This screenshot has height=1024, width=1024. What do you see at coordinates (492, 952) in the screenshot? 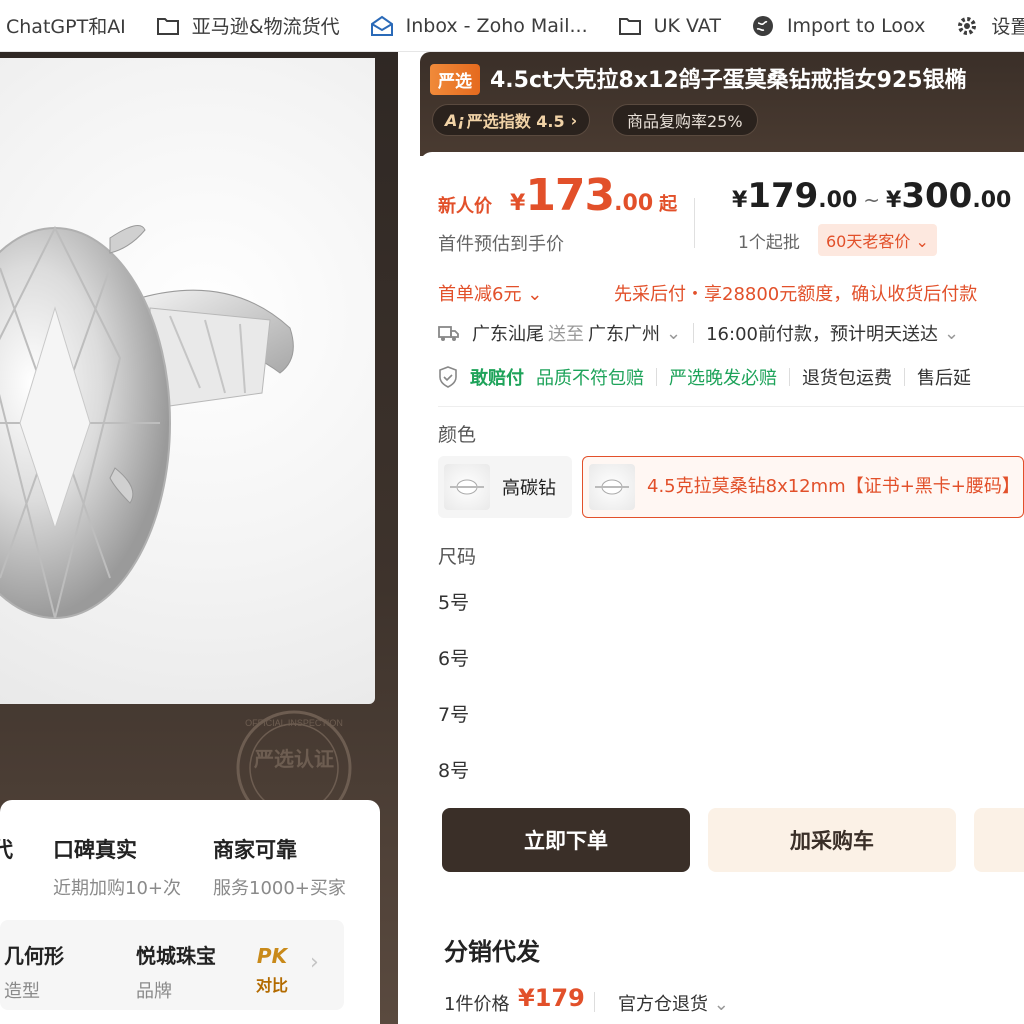
I see `distribution-title: 分销代发` at bounding box center [492, 952].